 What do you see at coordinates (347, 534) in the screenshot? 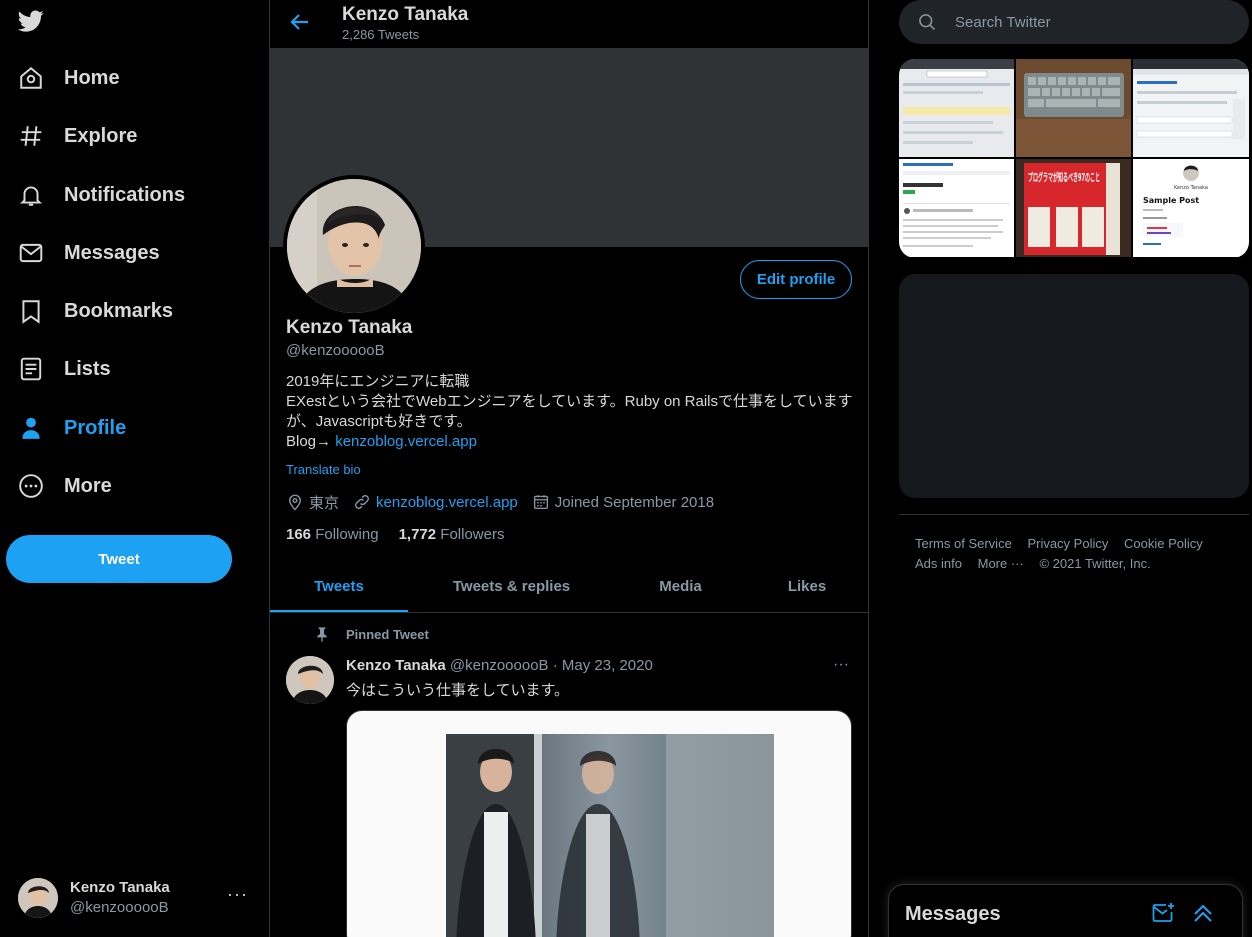
I see `following-label: Following` at bounding box center [347, 534].